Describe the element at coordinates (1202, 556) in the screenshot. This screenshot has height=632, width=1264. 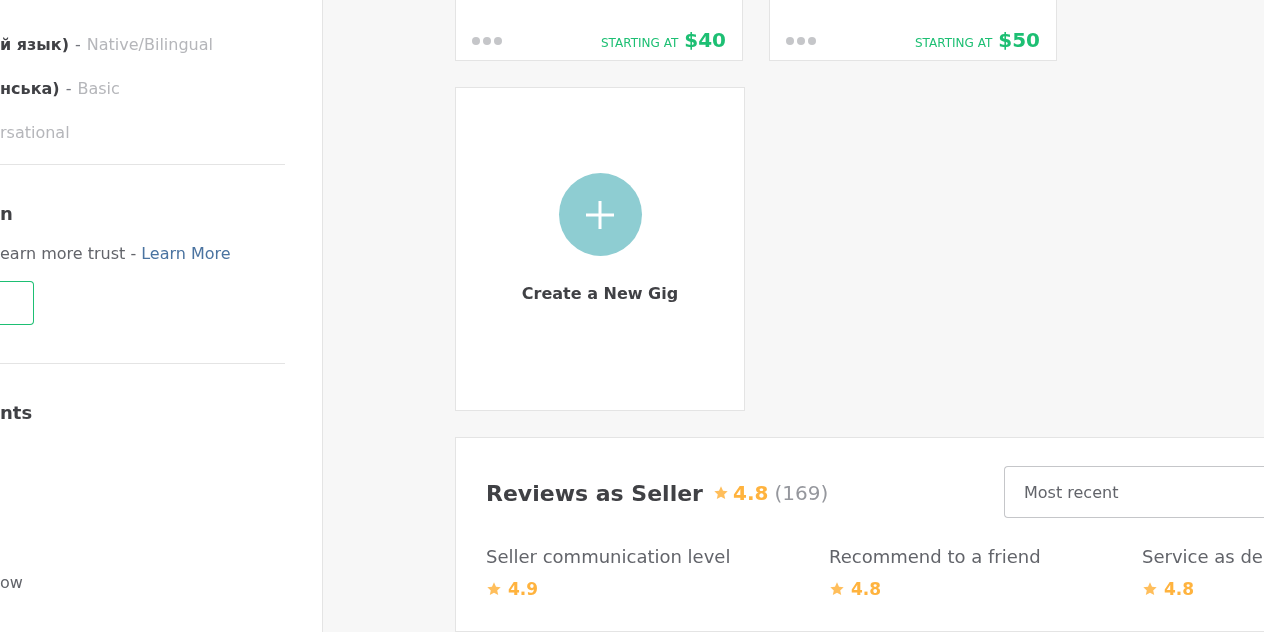
I see `rating-category: Service as de` at that location.